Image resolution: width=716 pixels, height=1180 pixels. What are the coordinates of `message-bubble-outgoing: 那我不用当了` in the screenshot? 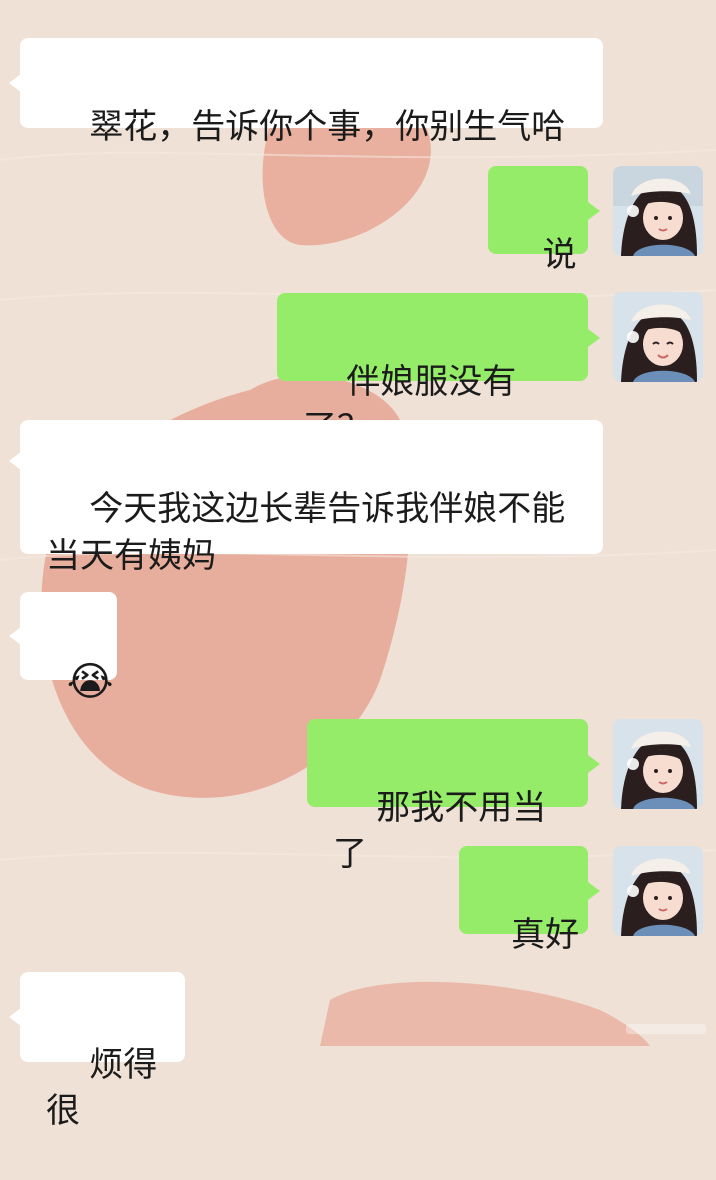 It's located at (447, 796).